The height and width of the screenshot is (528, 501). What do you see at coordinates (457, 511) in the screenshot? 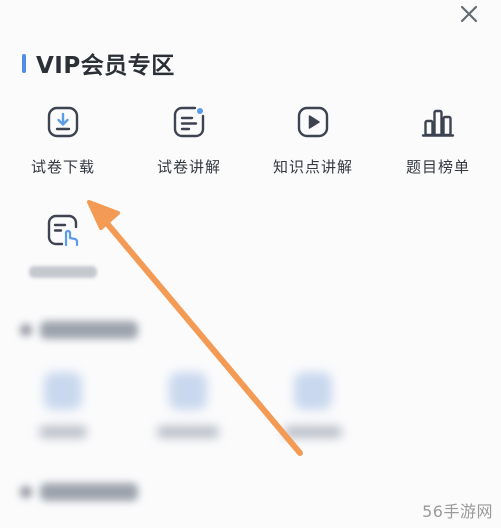
I see `watermark: 56手游网` at bounding box center [457, 511].